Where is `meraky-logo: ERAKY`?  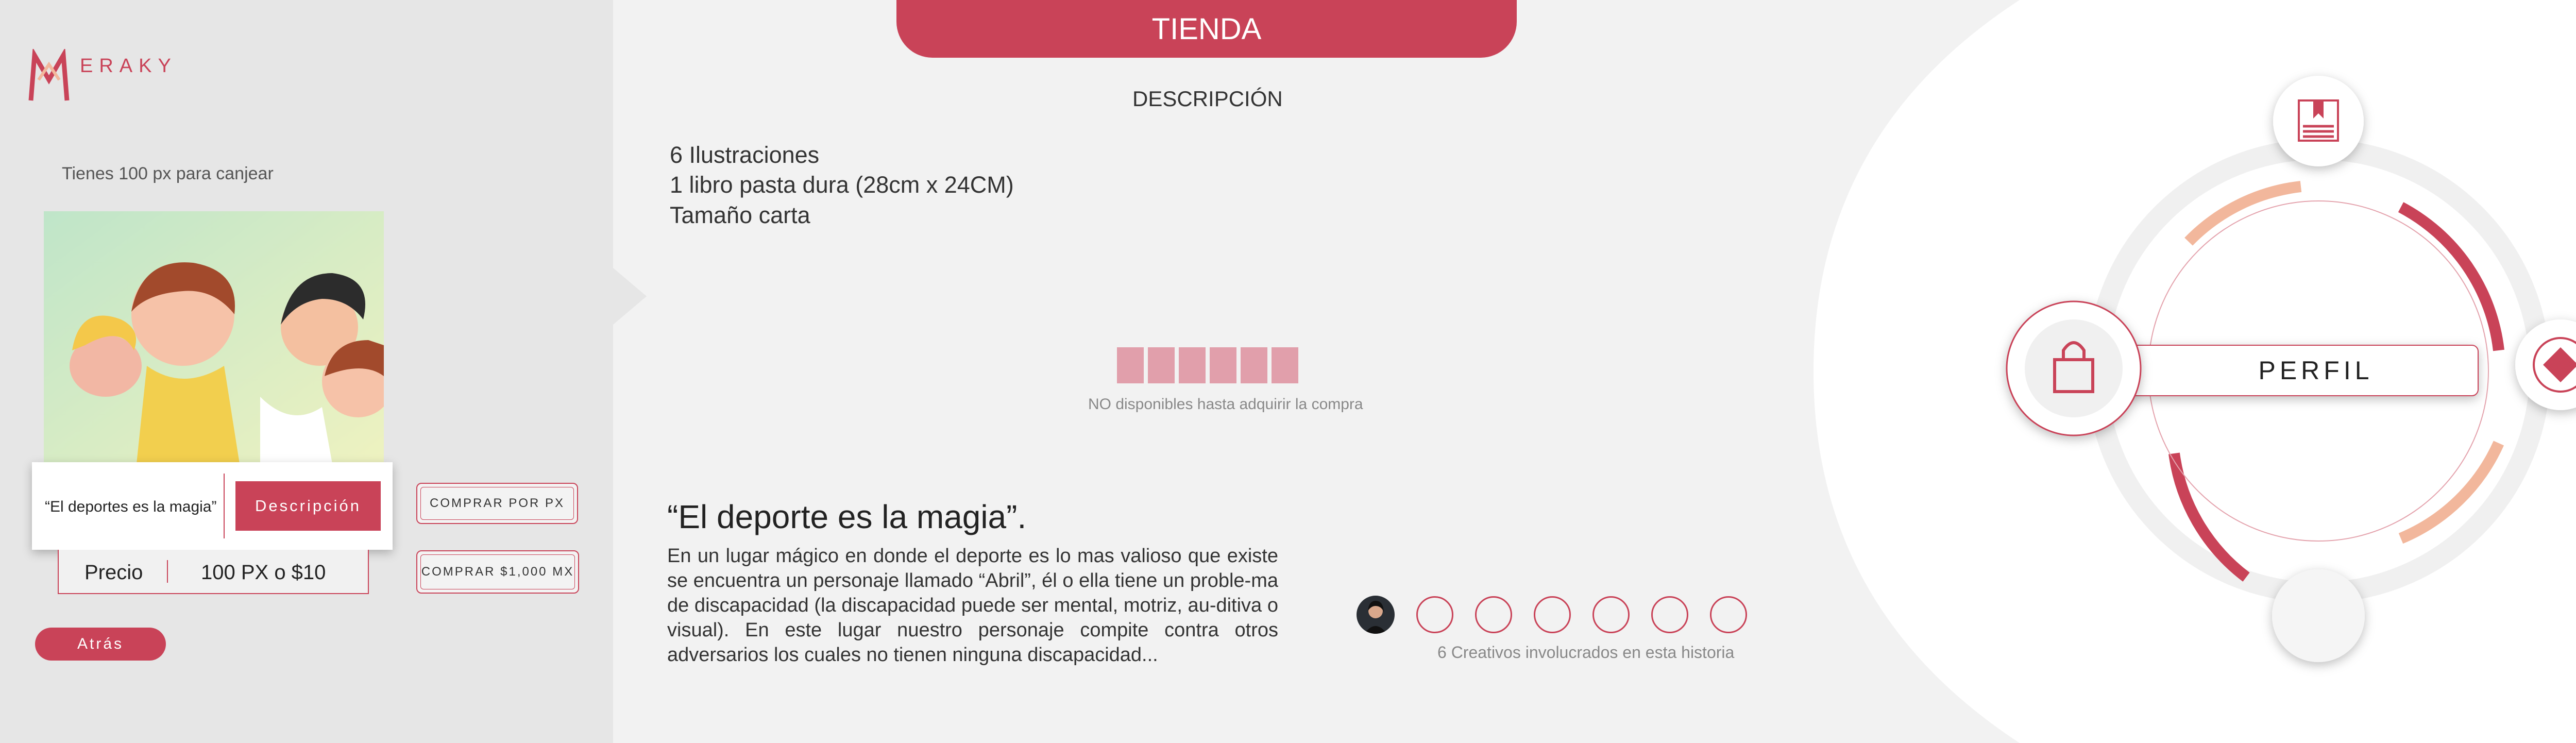 meraky-logo: ERAKY is located at coordinates (102, 75).